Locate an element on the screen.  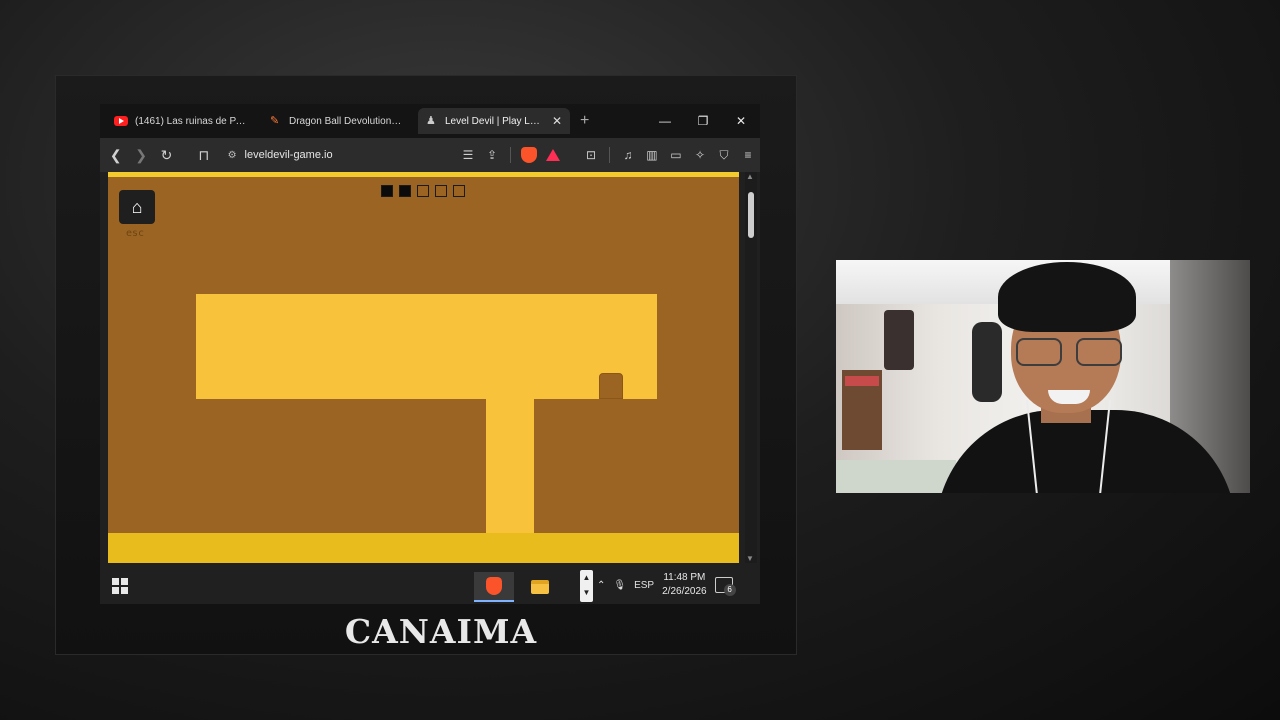
tab-label: Level Devil | Play Level is located at coordinates (495, 121).